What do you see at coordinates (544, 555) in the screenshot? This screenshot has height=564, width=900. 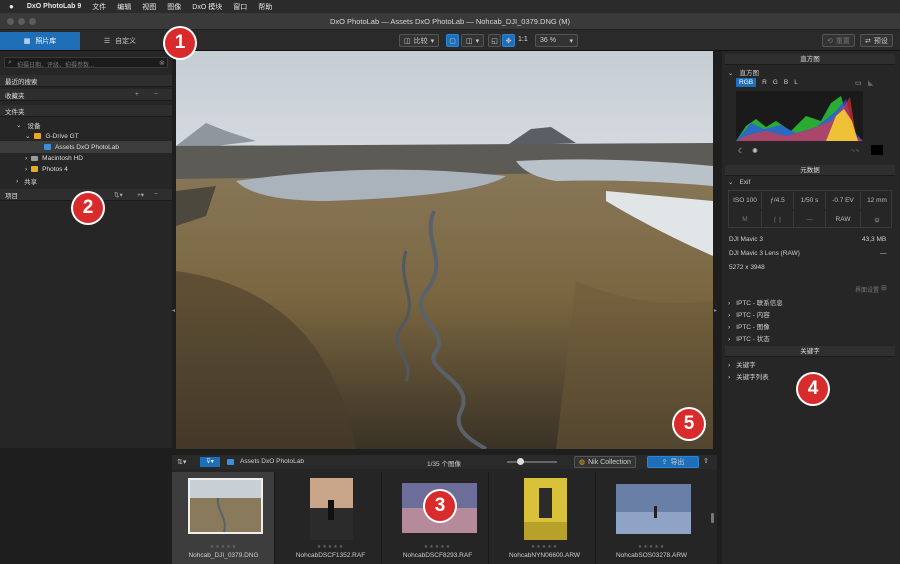 I see `thumbnail-name: NohcabNYN06600.ARW` at bounding box center [544, 555].